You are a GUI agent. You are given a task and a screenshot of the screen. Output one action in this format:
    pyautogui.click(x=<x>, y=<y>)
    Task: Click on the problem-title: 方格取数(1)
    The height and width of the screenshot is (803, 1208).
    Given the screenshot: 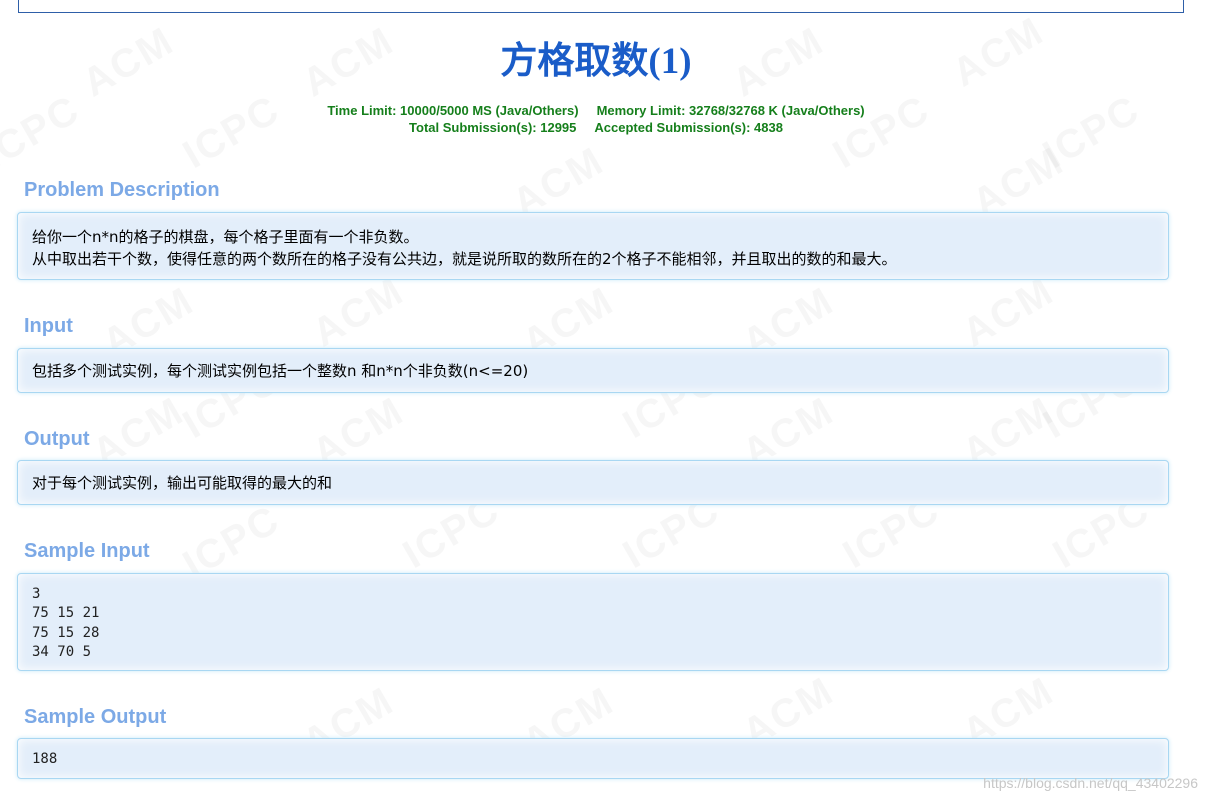 What is the action you would take?
    pyautogui.click(x=596, y=57)
    